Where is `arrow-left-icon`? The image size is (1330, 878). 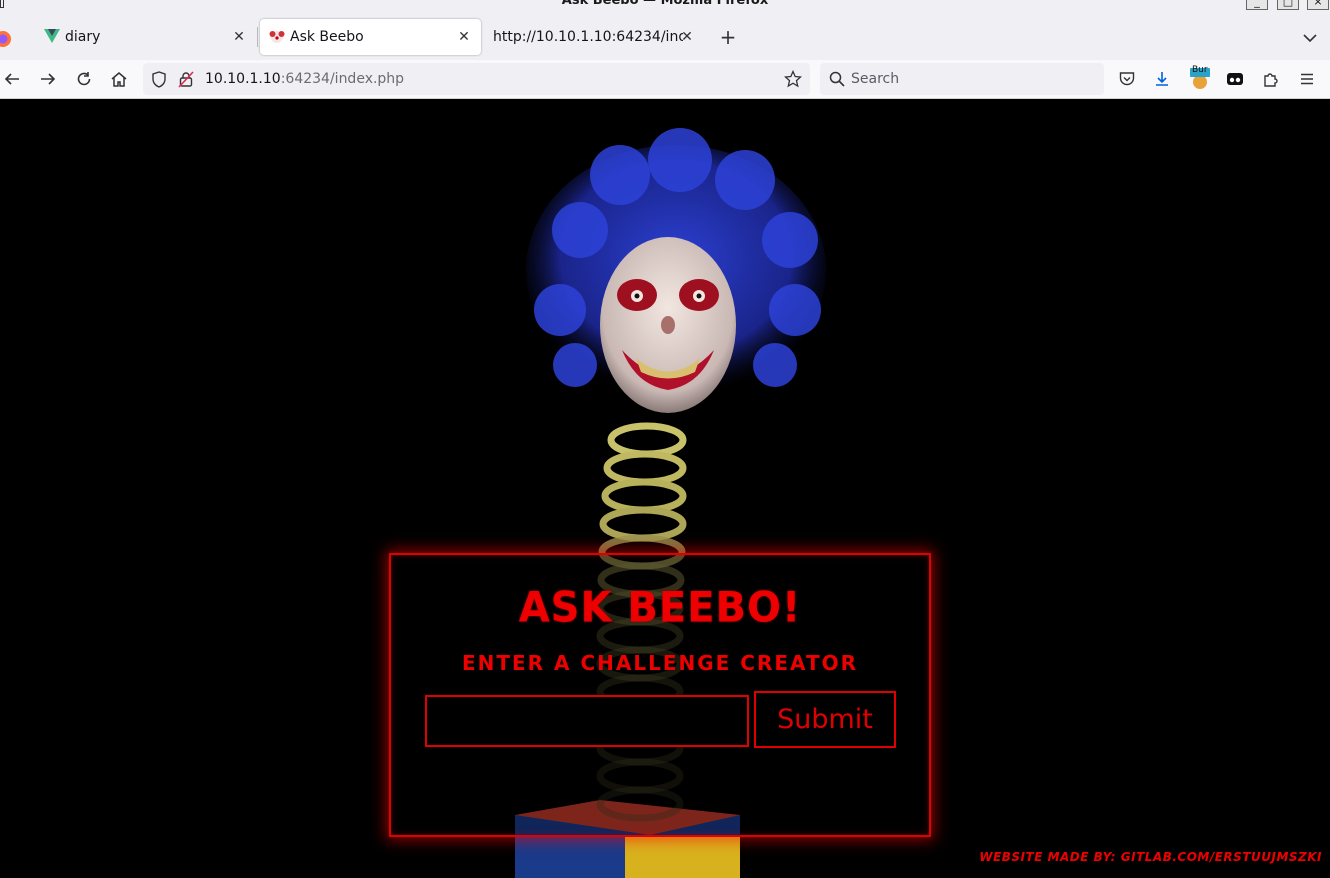
arrow-left-icon is located at coordinates (11, 79).